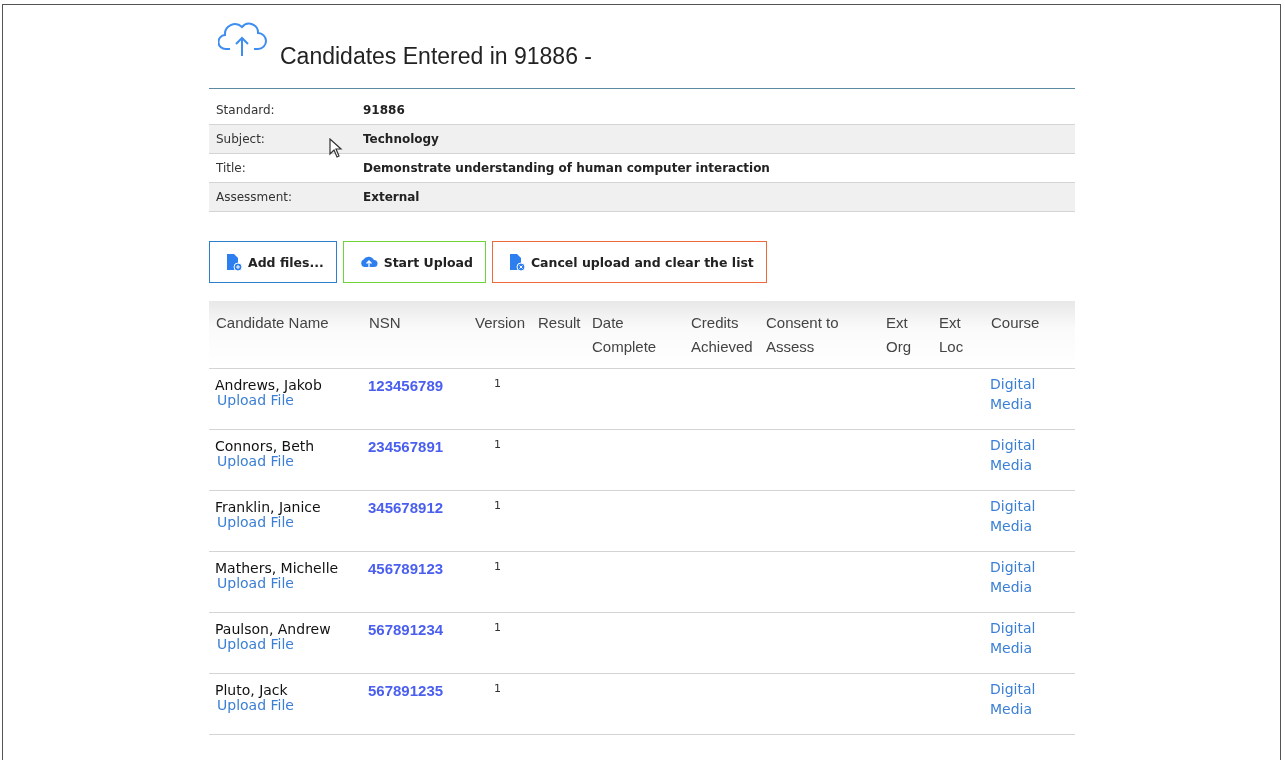 This screenshot has width=1285, height=762. I want to click on detail-label: Assessment:, so click(254, 197).